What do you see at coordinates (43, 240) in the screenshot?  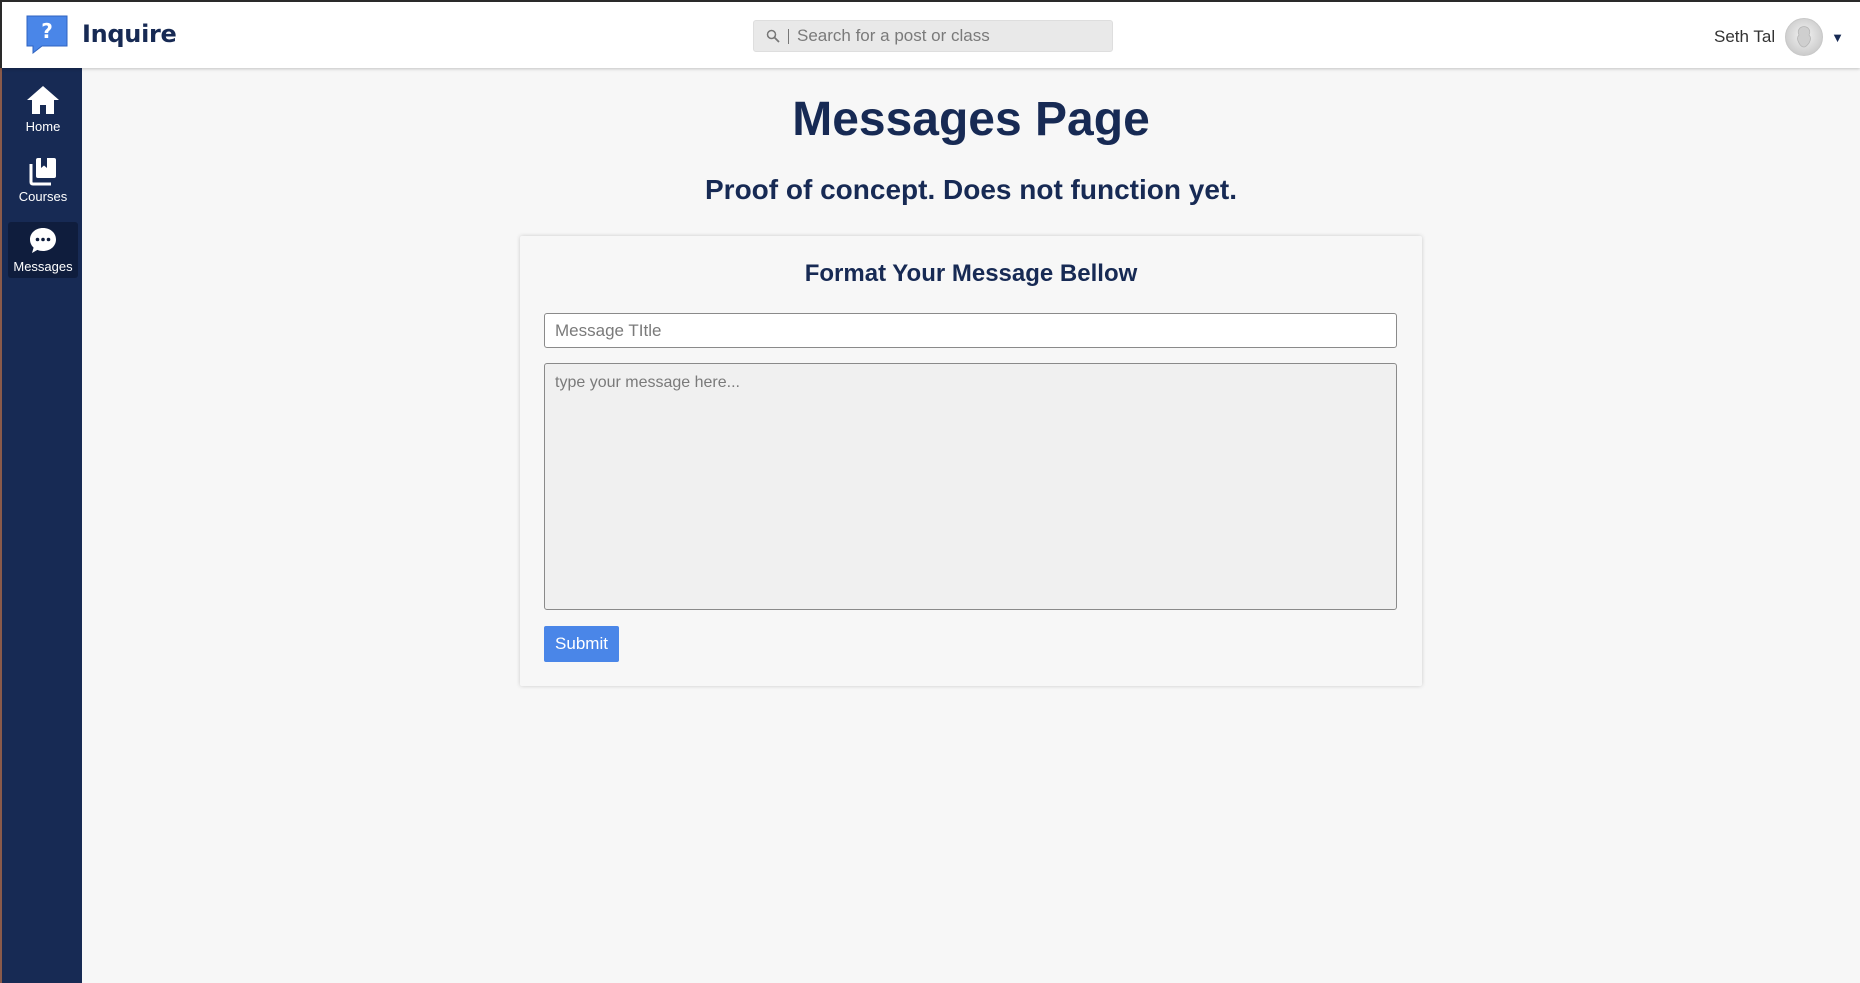 I see `chat-bubble-icon` at bounding box center [43, 240].